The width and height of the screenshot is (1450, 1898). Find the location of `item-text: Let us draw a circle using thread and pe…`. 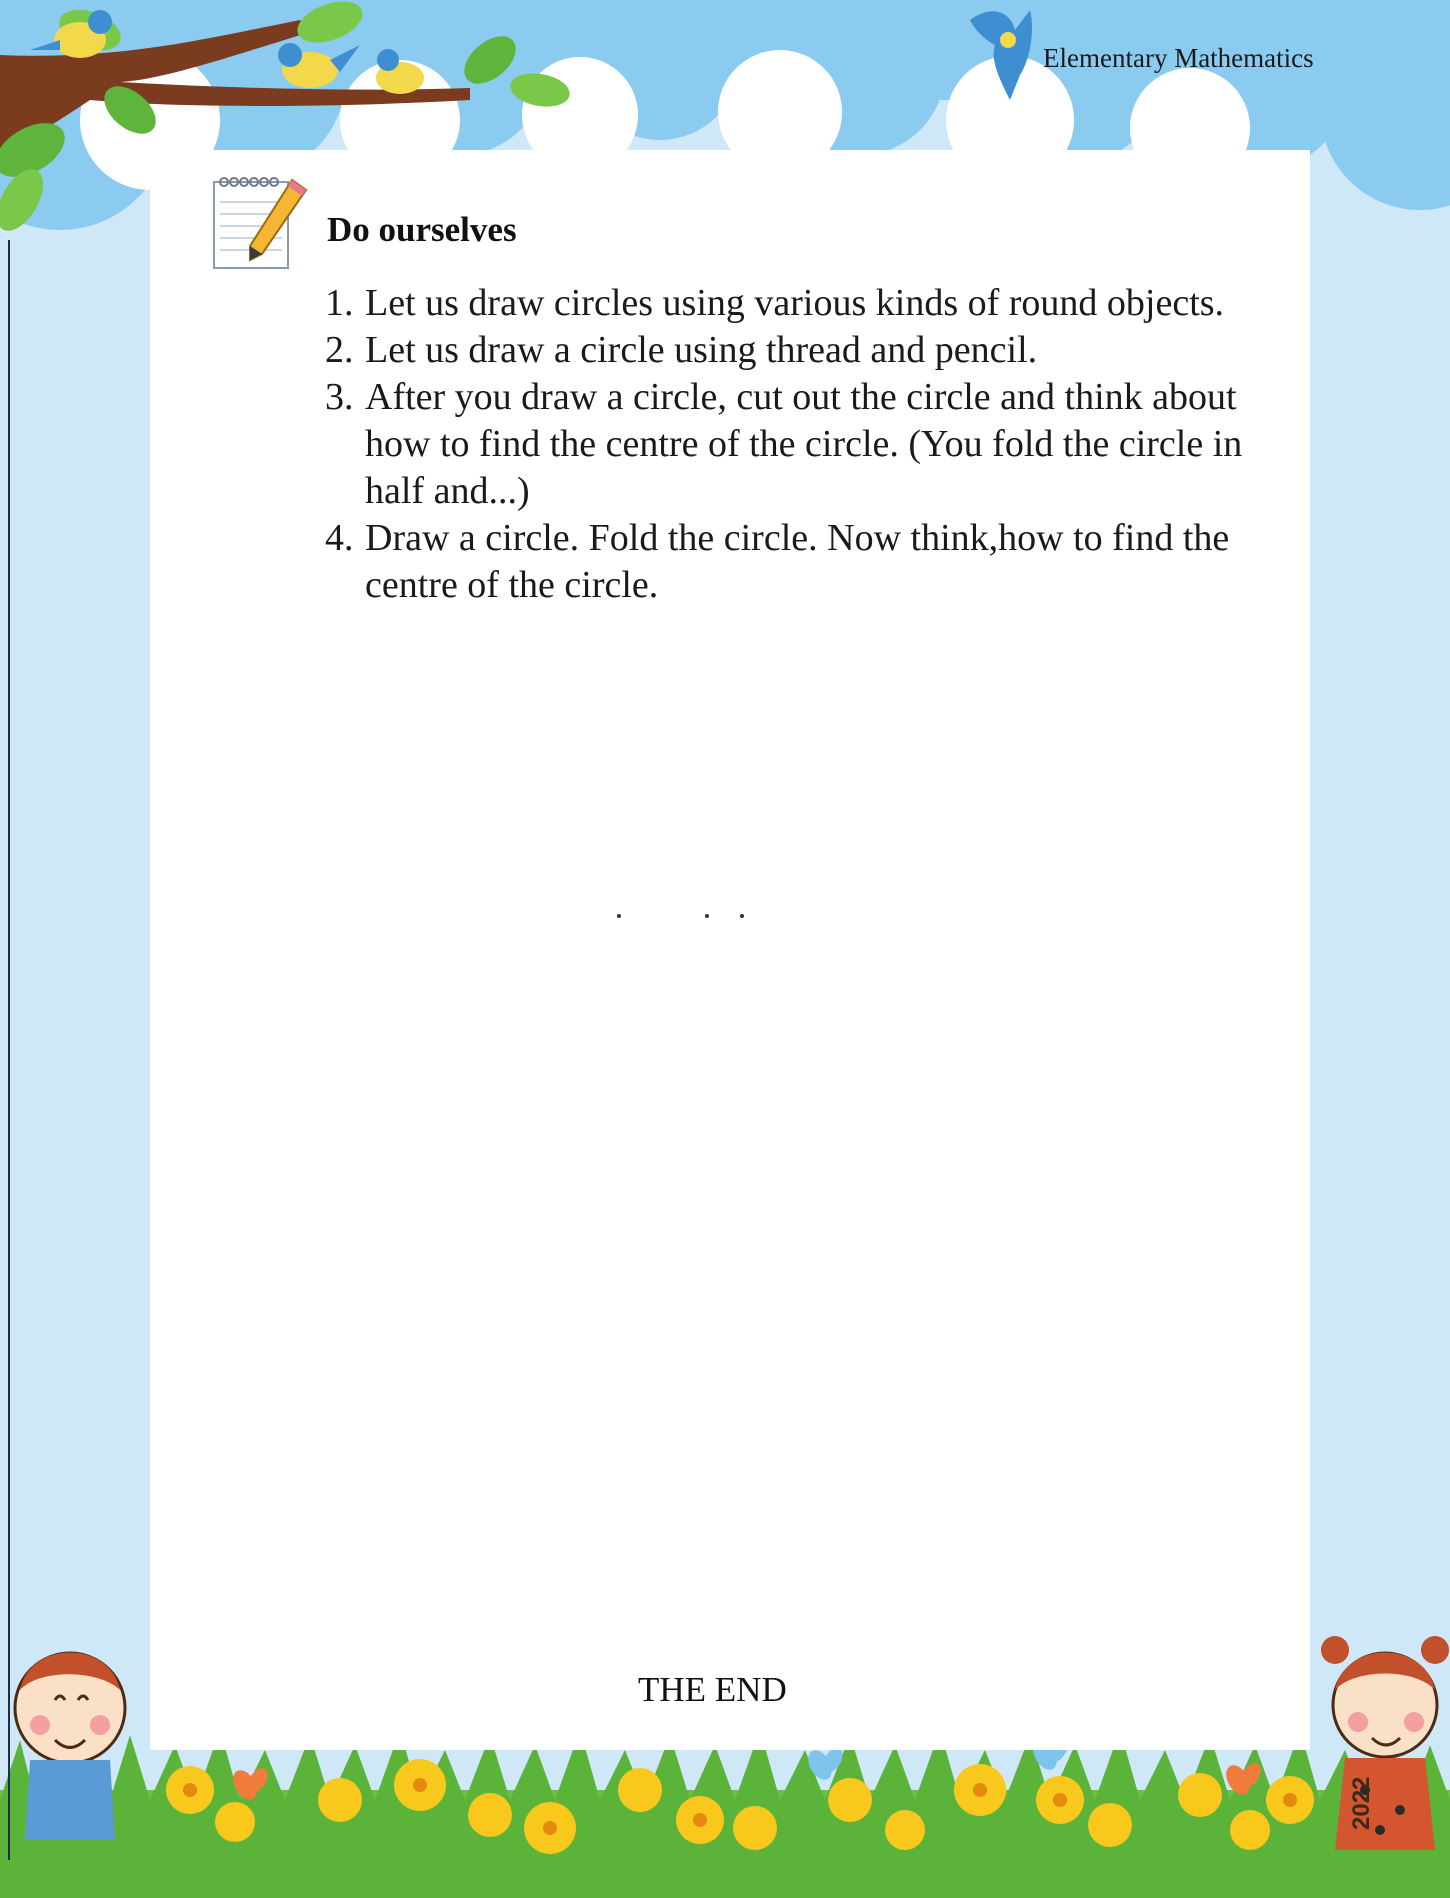

item-text: Let us draw a circle using thread and pe… is located at coordinates (701, 350).